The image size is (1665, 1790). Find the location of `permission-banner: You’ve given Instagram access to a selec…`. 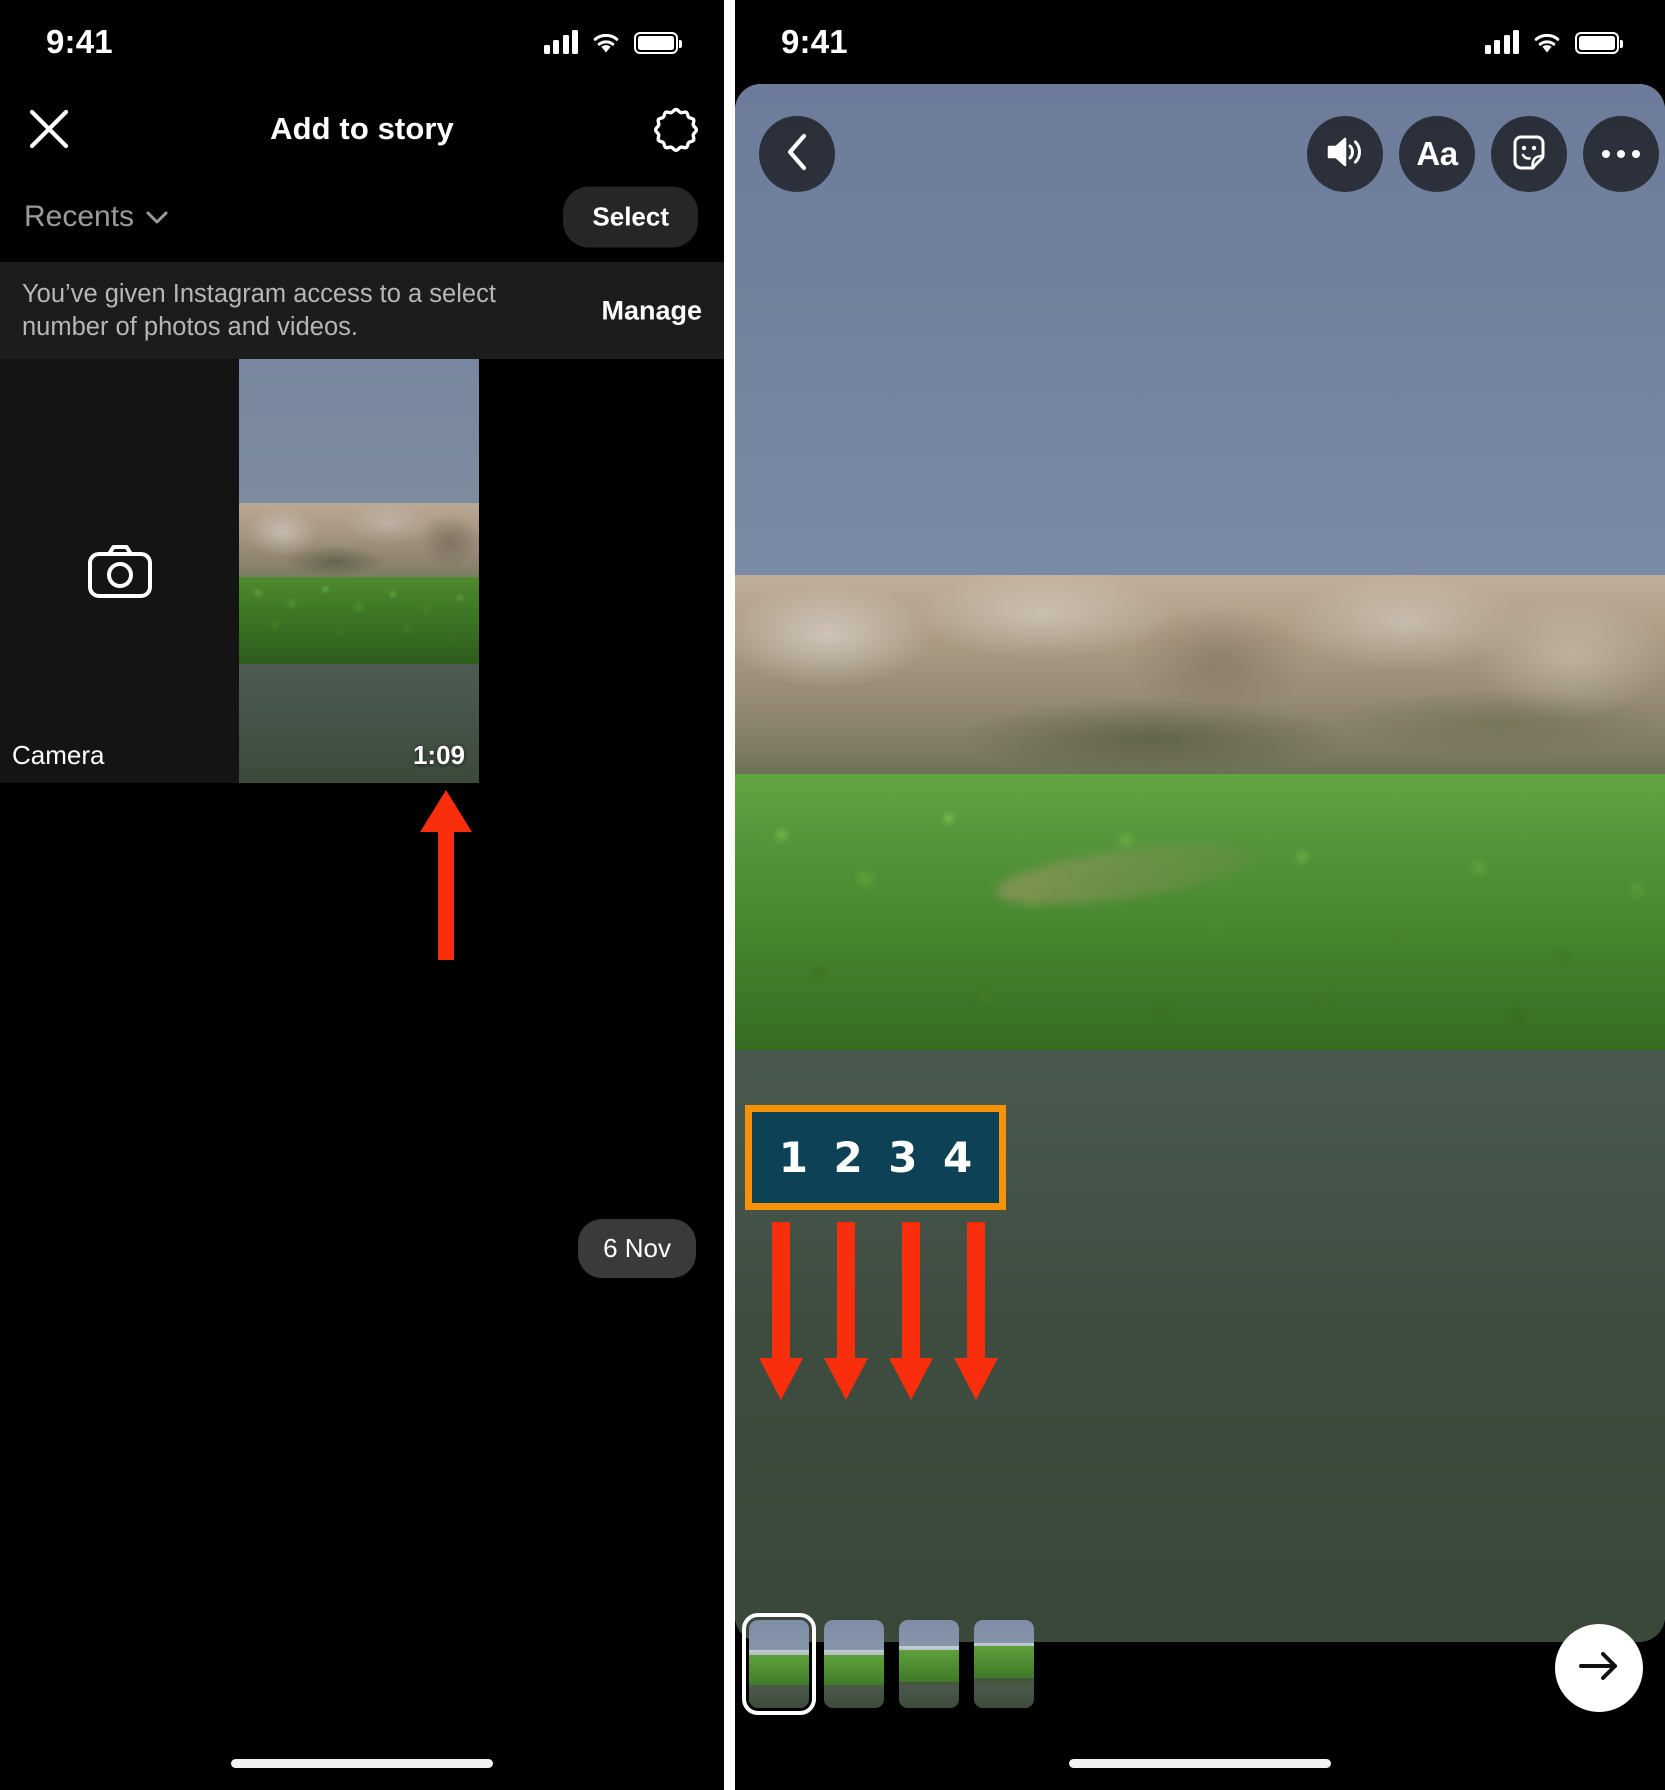

permission-banner: You’ve given Instagram access to a selec… is located at coordinates (362, 310).